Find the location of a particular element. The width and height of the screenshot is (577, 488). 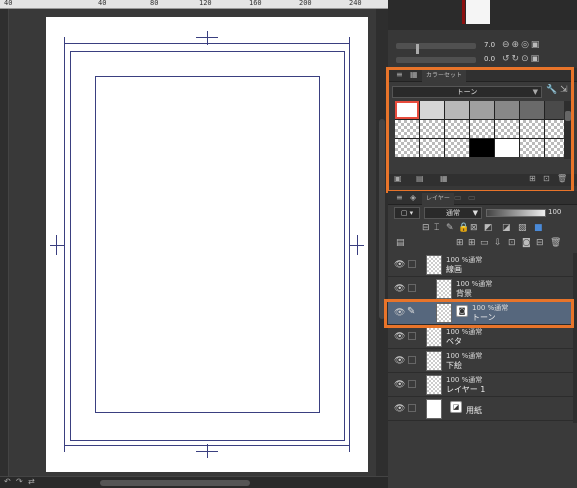

draft-icon: ✎ is located at coordinates (450, 228).